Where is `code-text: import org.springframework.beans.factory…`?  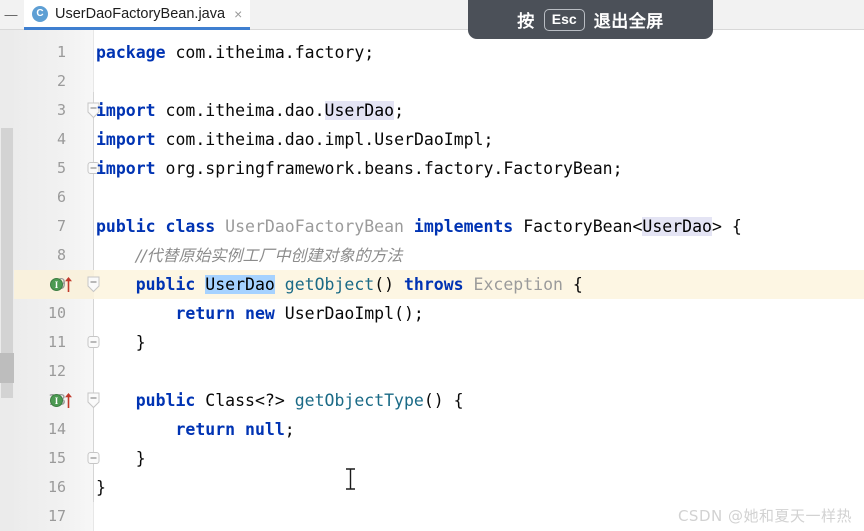
code-text: import org.springframework.beans.factory… is located at coordinates (359, 168).